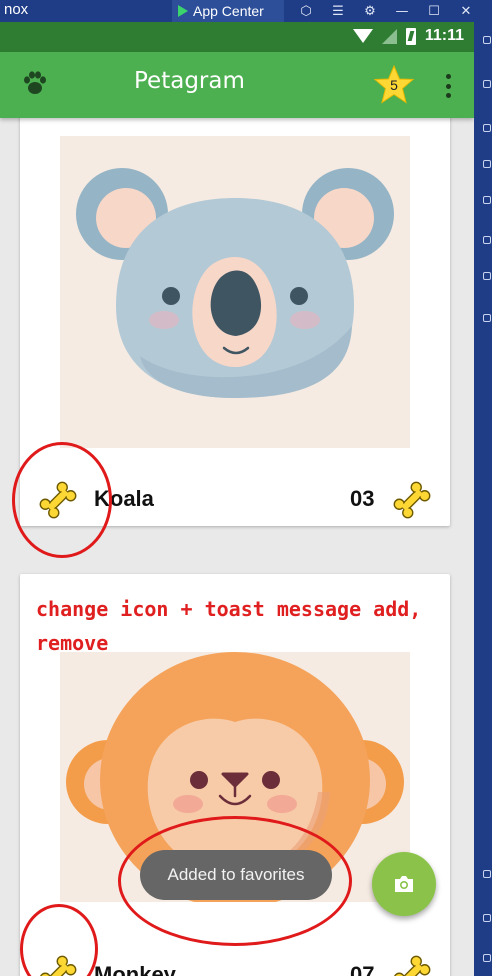 The image size is (492, 976). What do you see at coordinates (370, 11) in the screenshot?
I see `gear-icon: ⚙` at bounding box center [370, 11].